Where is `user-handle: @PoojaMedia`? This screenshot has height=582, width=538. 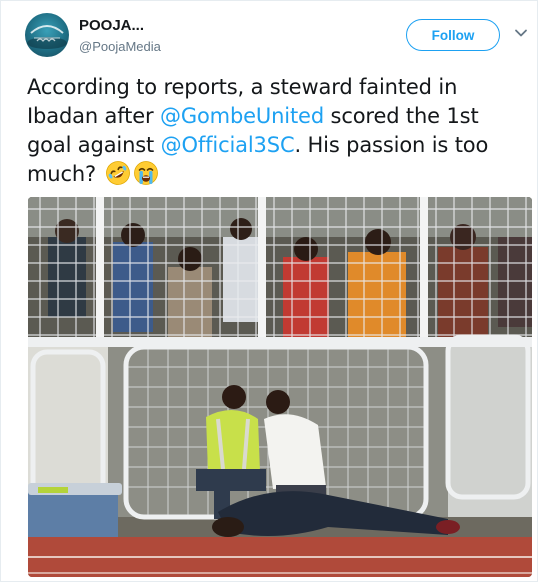
user-handle: @PoojaMedia is located at coordinates (120, 46).